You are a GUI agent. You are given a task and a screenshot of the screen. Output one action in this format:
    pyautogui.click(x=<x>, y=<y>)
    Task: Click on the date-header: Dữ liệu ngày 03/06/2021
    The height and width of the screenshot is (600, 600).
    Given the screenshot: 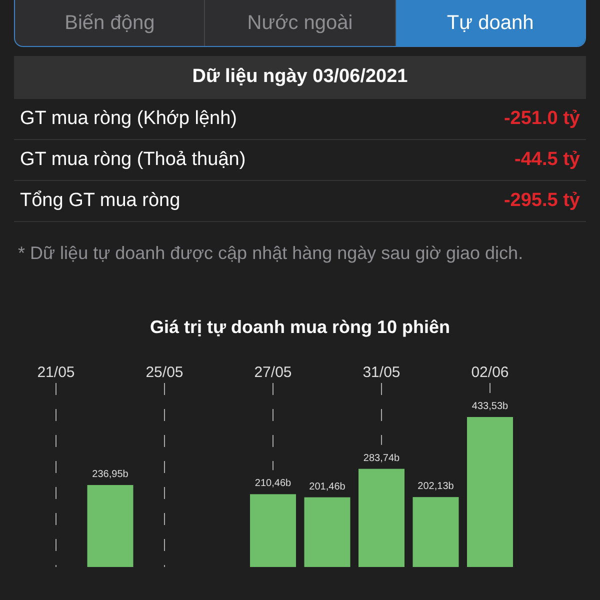 What is the action you would take?
    pyautogui.click(x=300, y=77)
    